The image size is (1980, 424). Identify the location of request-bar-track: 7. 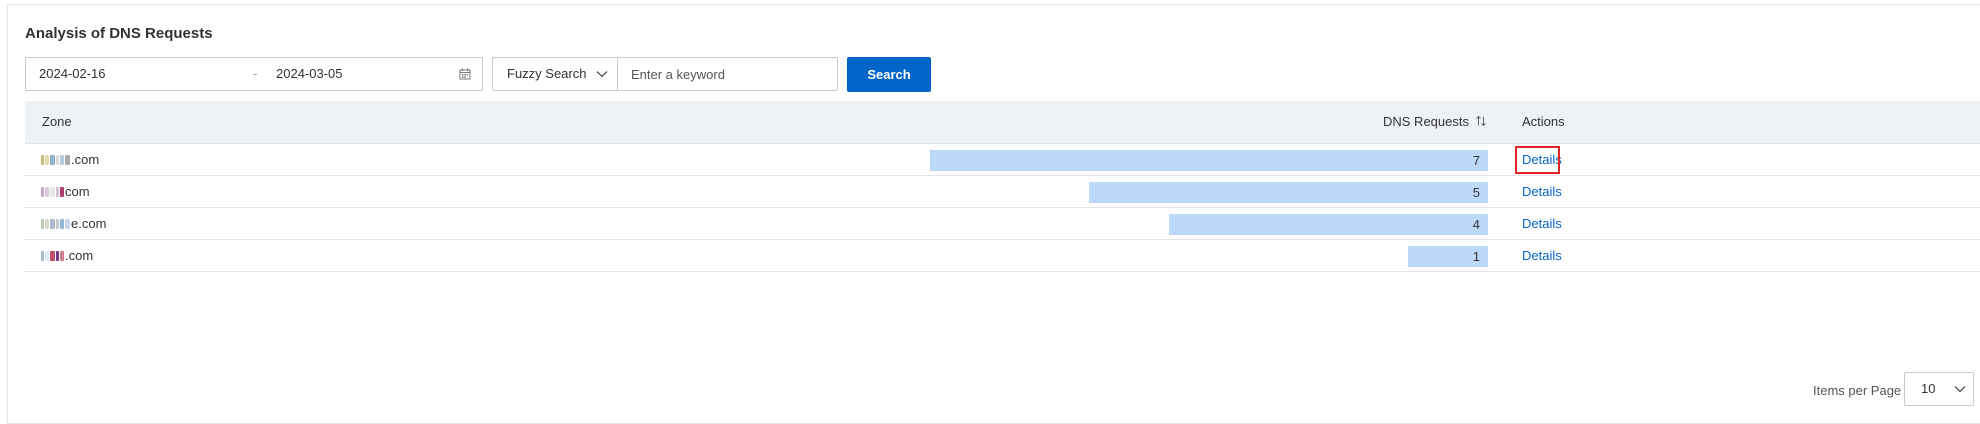
(956, 160).